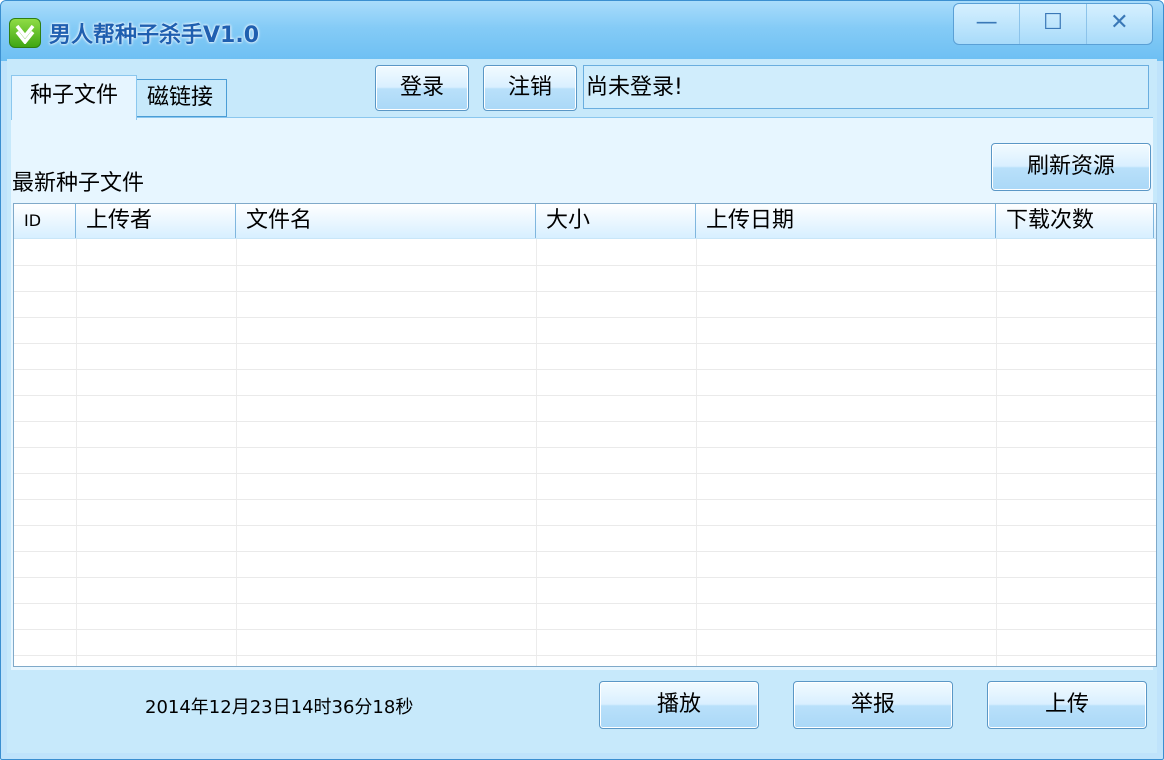  Describe the element at coordinates (846, 221) in the screenshot. I see `col-header-upload-date: 上传日期` at that location.